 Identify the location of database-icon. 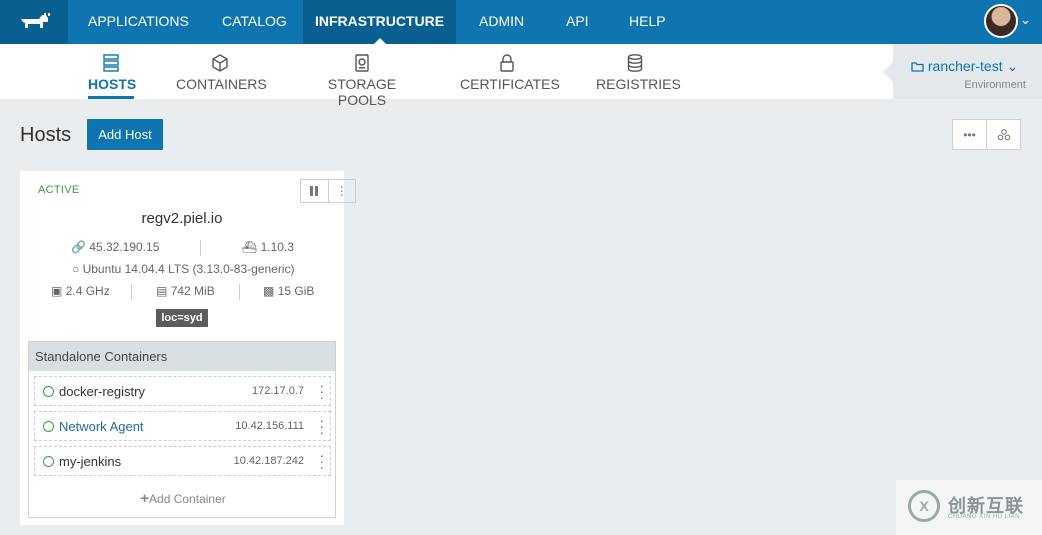
(634, 64).